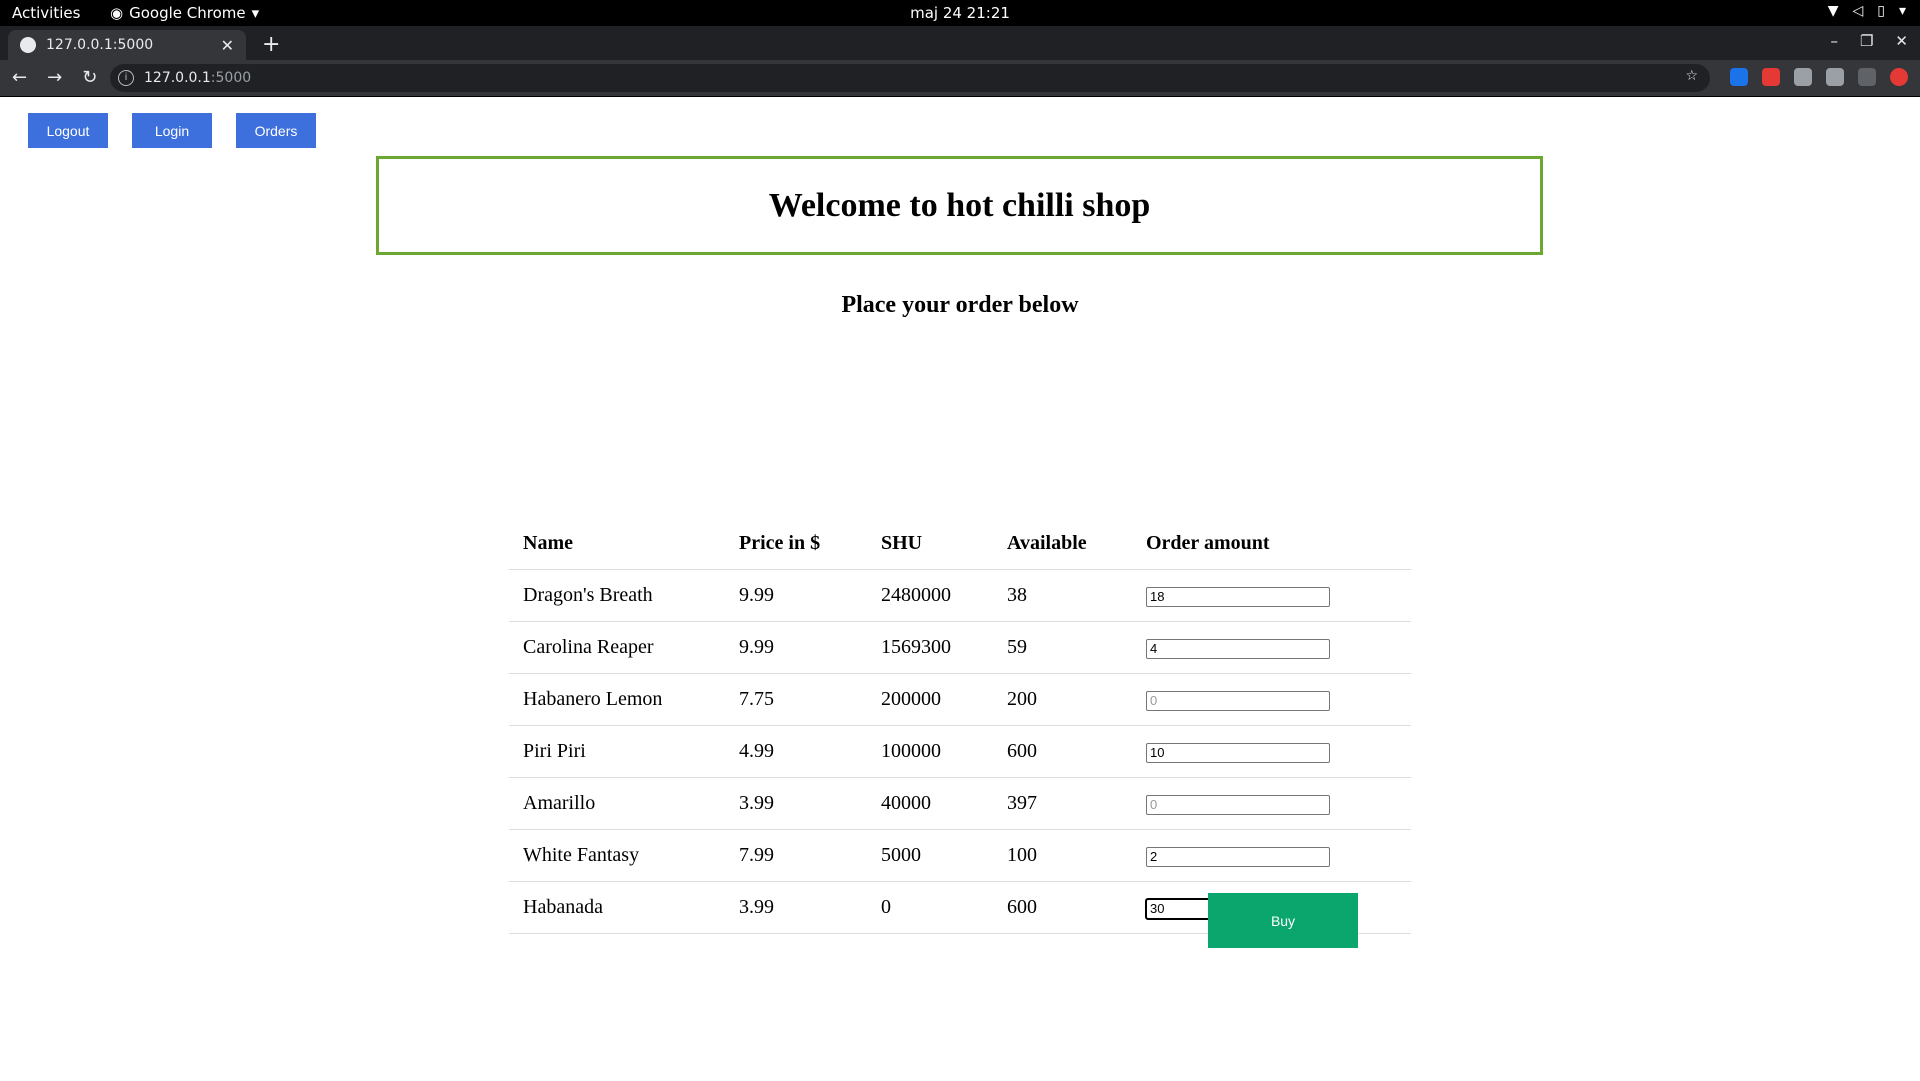 The width and height of the screenshot is (1920, 1081). I want to click on extension-icon, so click(1739, 77).